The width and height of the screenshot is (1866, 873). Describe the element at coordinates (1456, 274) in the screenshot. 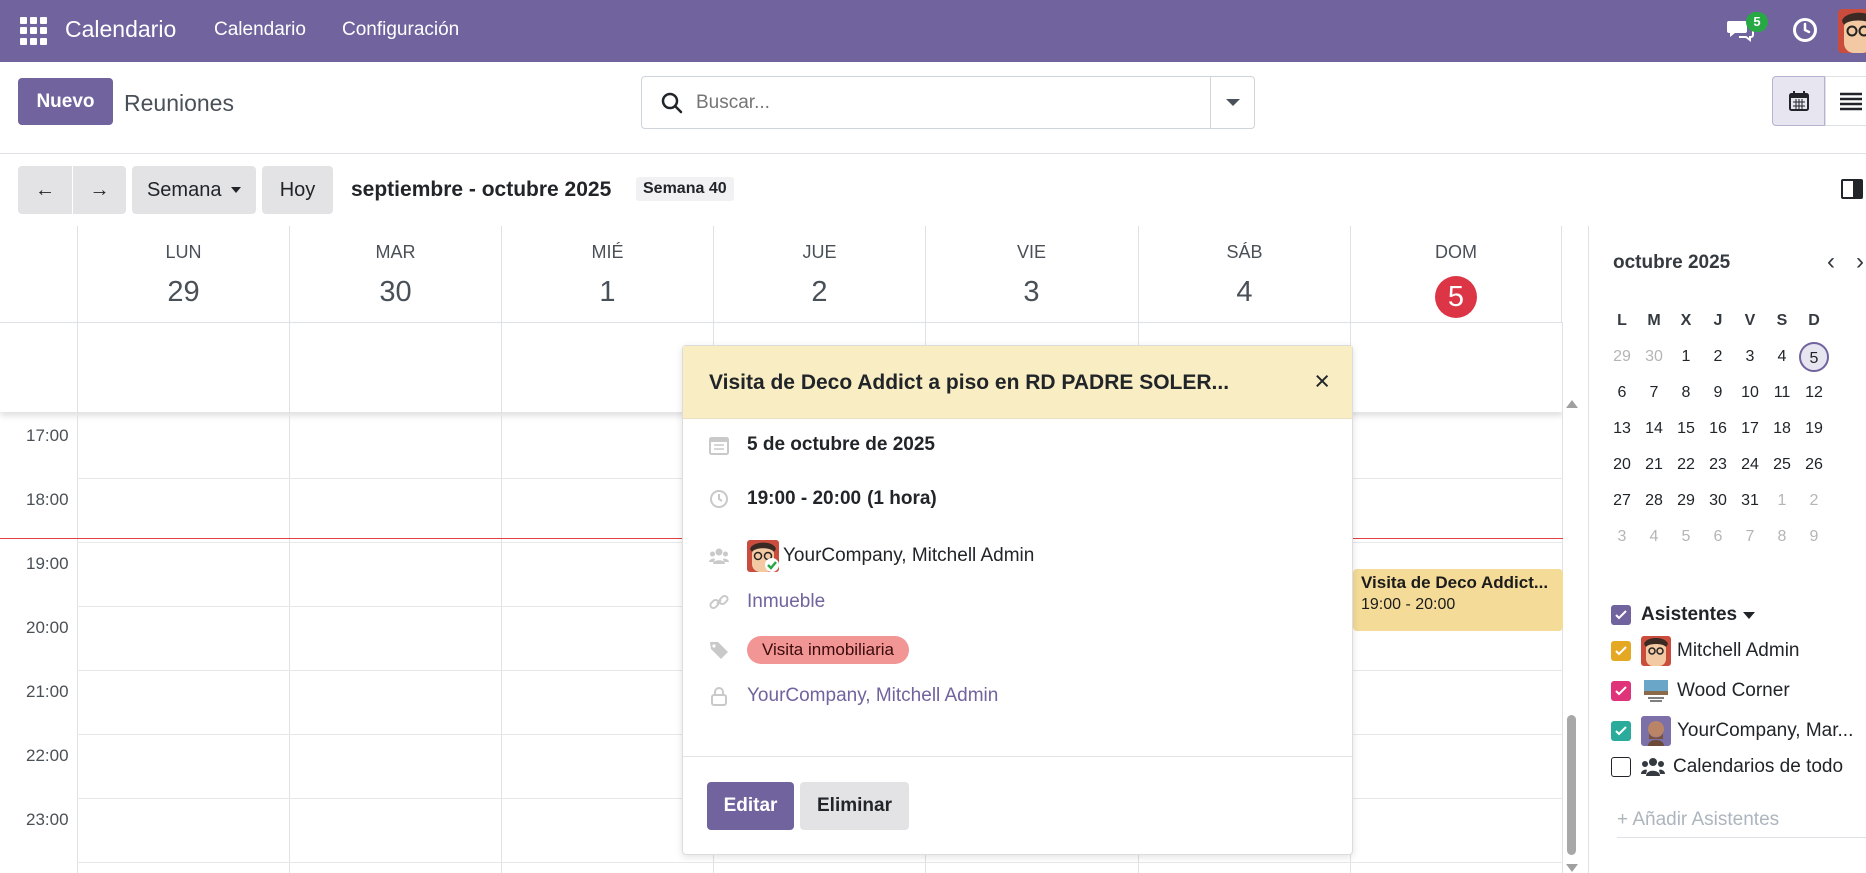

I see `day-header-sun: DOM 5` at that location.